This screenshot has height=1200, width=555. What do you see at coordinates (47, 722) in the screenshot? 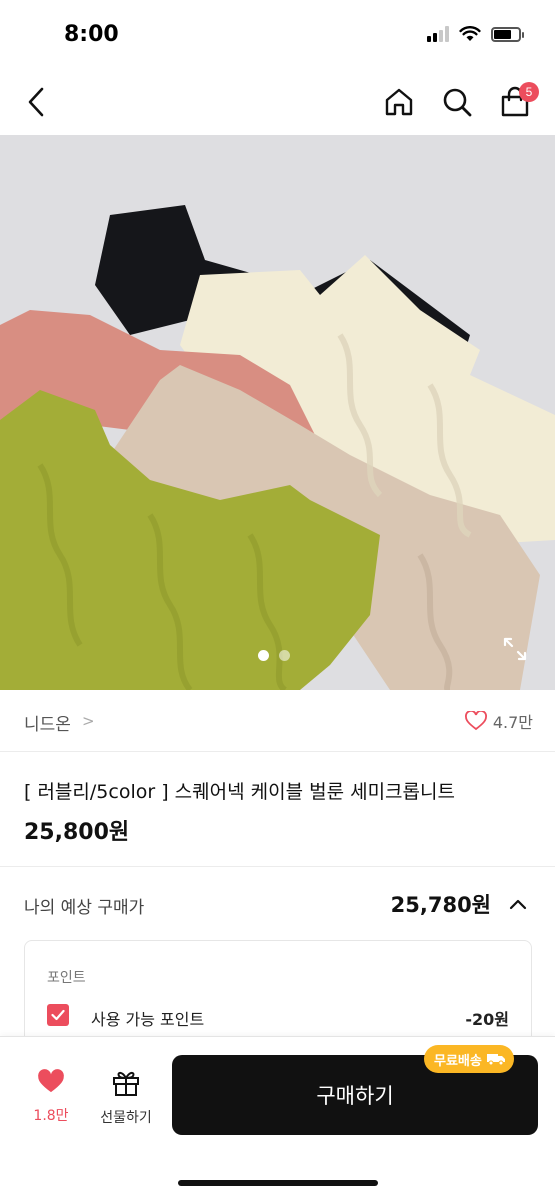
I see `shop-name-link: 니드온` at bounding box center [47, 722].